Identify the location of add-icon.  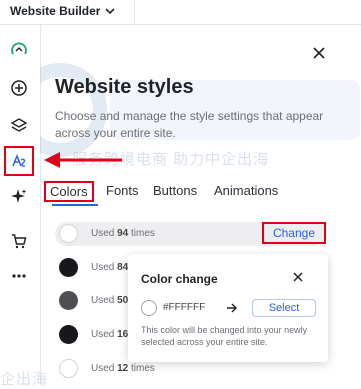
(19, 88).